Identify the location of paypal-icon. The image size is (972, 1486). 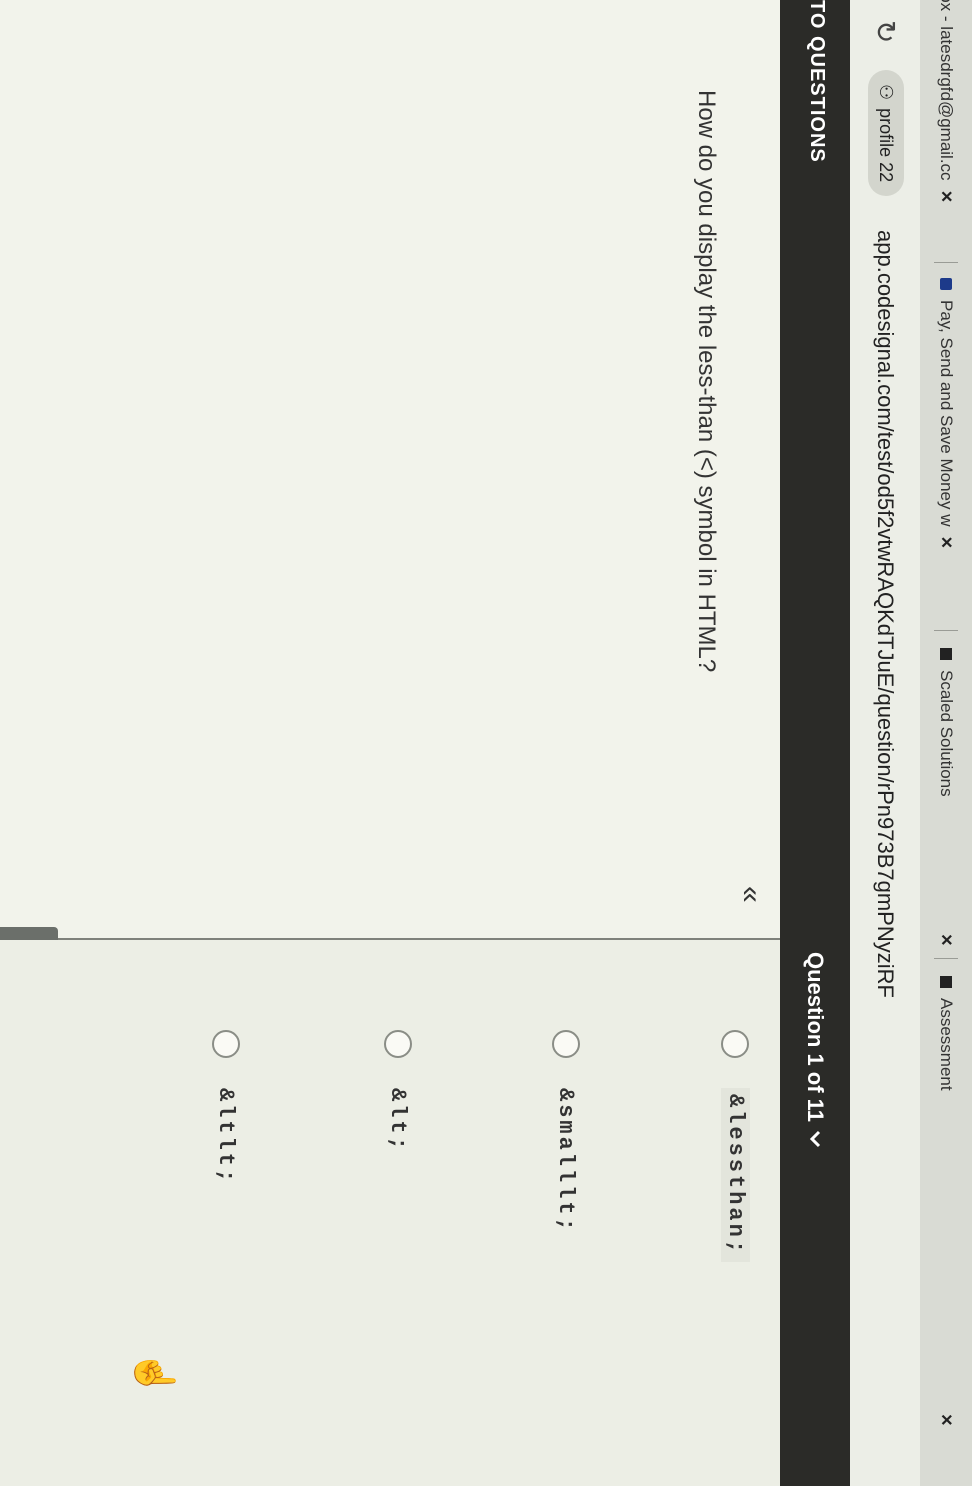
(946, 284).